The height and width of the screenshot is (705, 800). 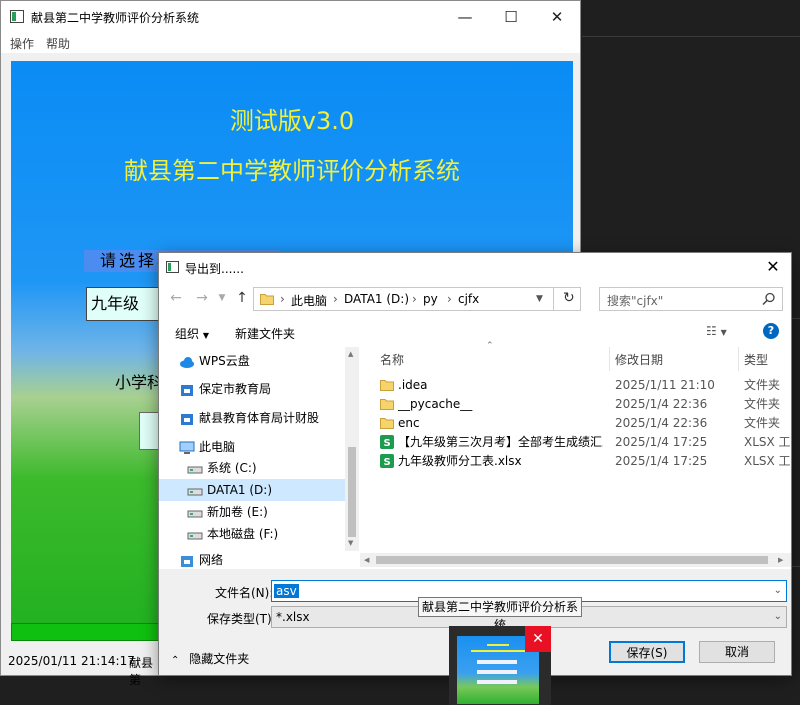 What do you see at coordinates (242, 298) in the screenshot?
I see `up-arrow-icon: ↑` at bounding box center [242, 298].